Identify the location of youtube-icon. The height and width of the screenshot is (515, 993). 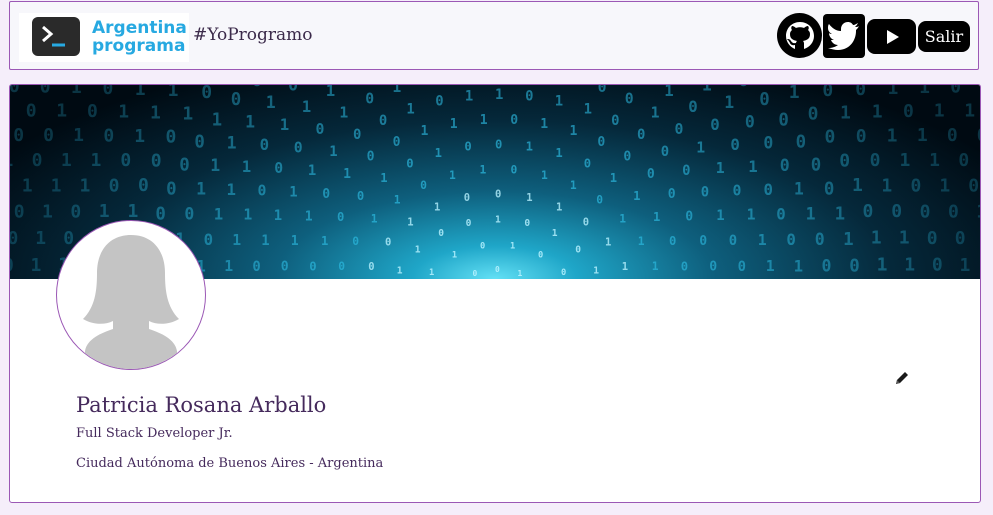
(892, 36).